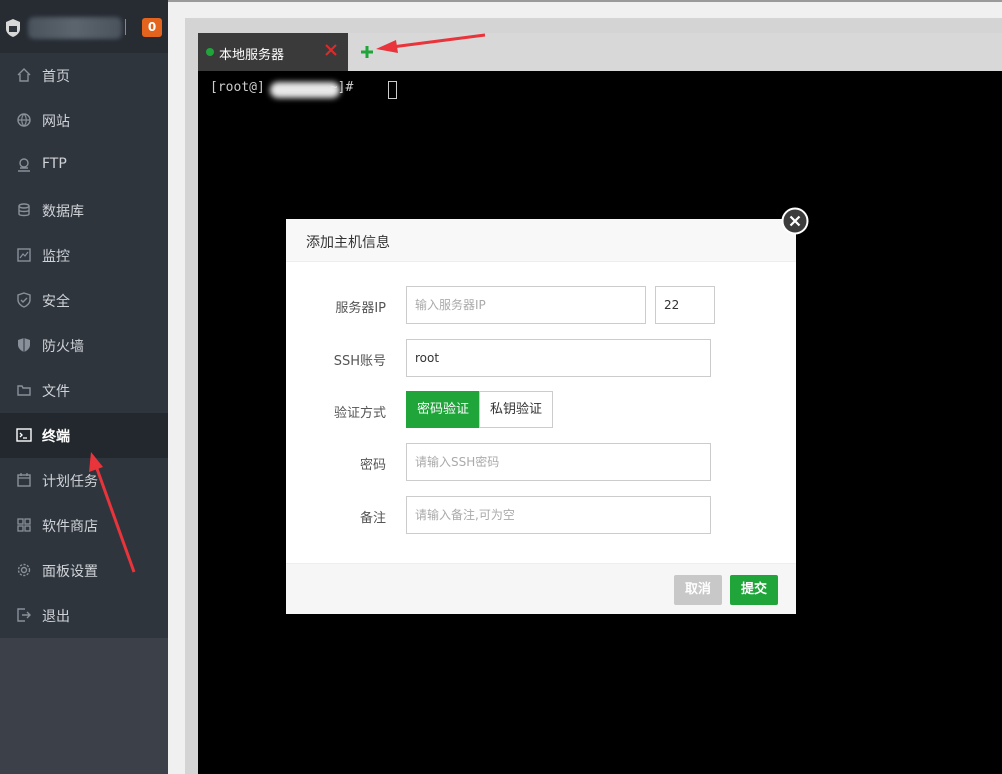  What do you see at coordinates (754, 590) in the screenshot?
I see `submit-button: 提交` at bounding box center [754, 590].